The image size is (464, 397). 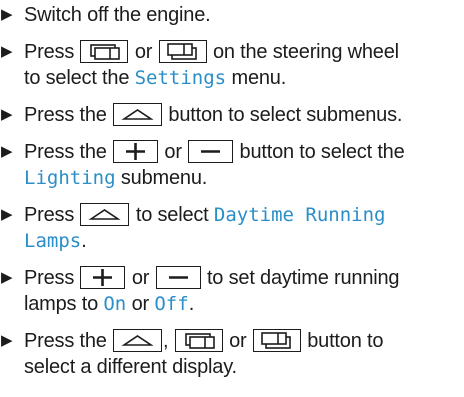 I want to click on step-6-text-c: to set daytime running, so click(x=303, y=278).